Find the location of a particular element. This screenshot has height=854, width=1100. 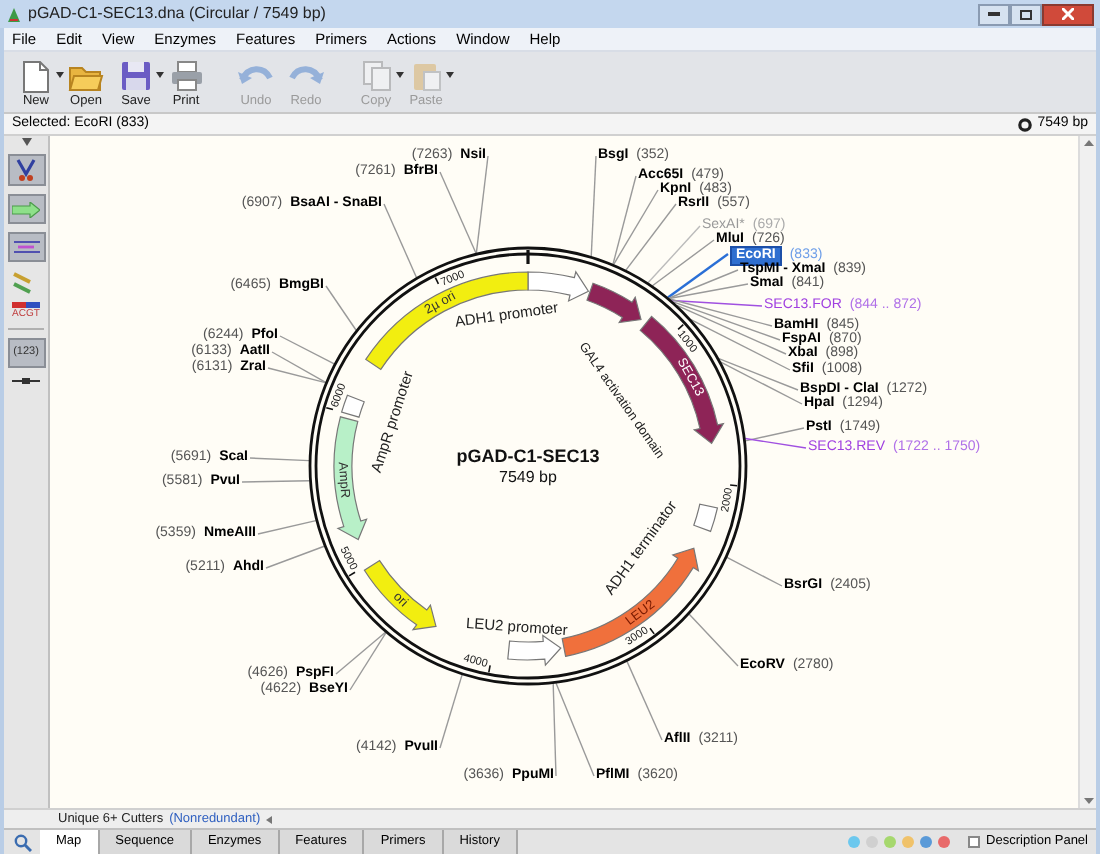

close-button is located at coordinates (1068, 14).